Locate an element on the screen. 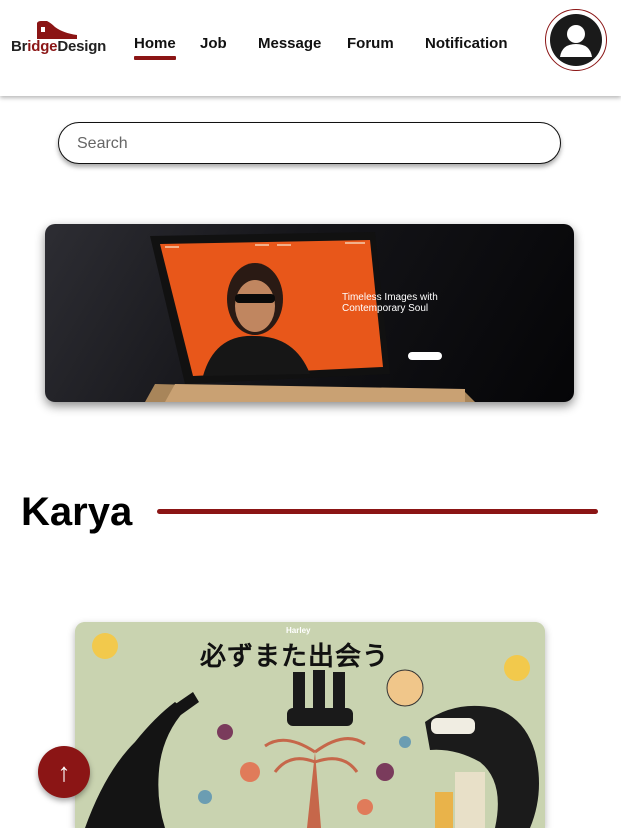 The height and width of the screenshot is (828, 621). search-input is located at coordinates (307, 144).